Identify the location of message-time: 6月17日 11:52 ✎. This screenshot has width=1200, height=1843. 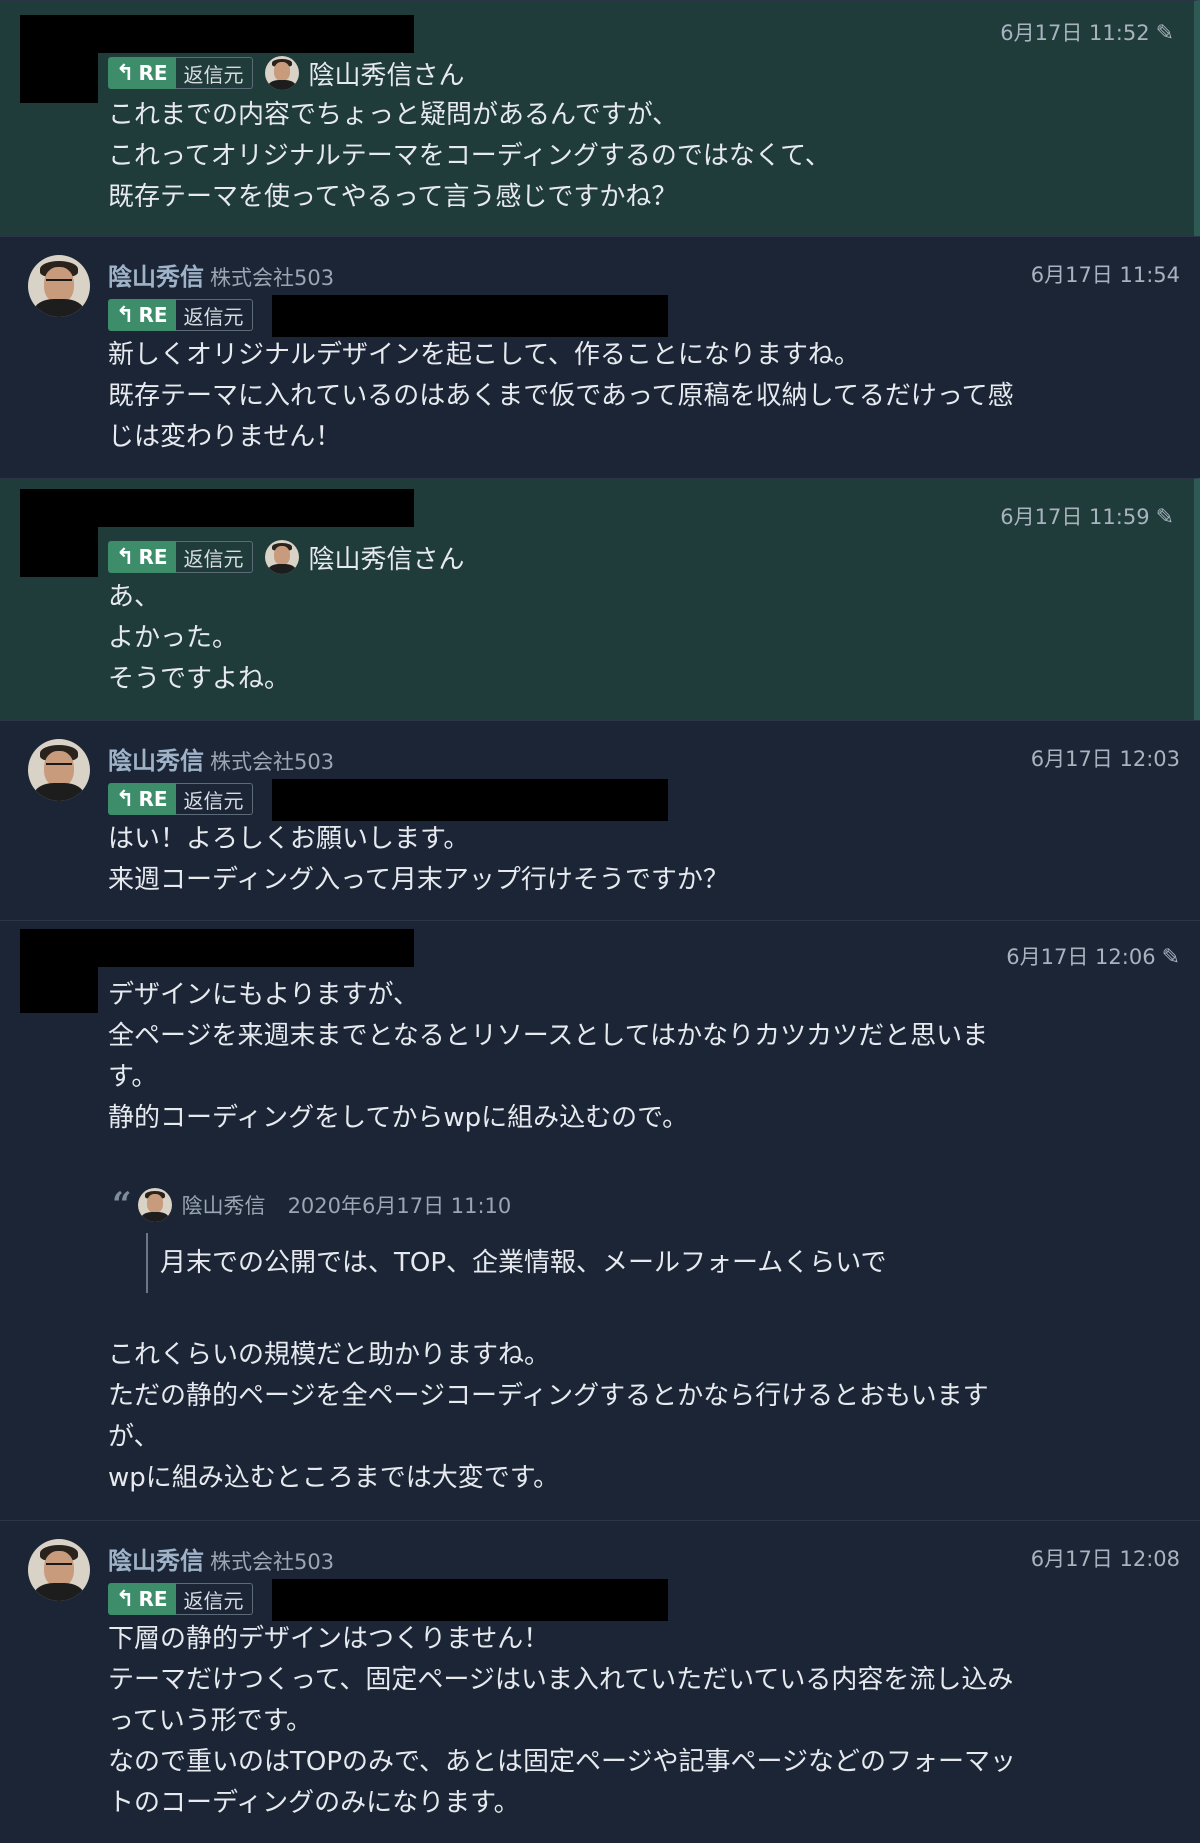
(1087, 33).